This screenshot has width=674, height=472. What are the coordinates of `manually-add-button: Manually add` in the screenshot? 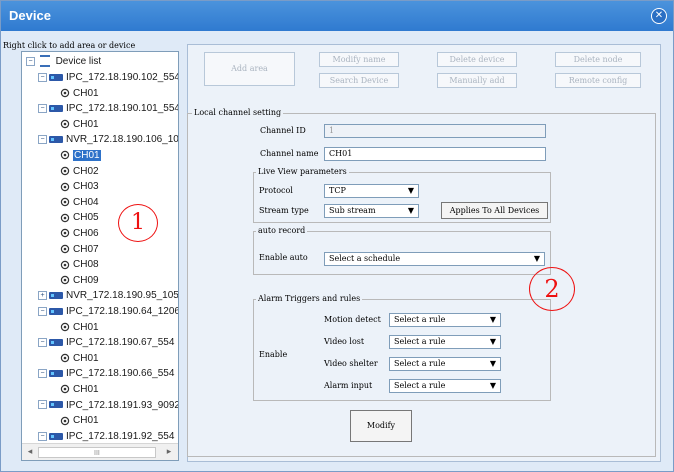 It's located at (477, 80).